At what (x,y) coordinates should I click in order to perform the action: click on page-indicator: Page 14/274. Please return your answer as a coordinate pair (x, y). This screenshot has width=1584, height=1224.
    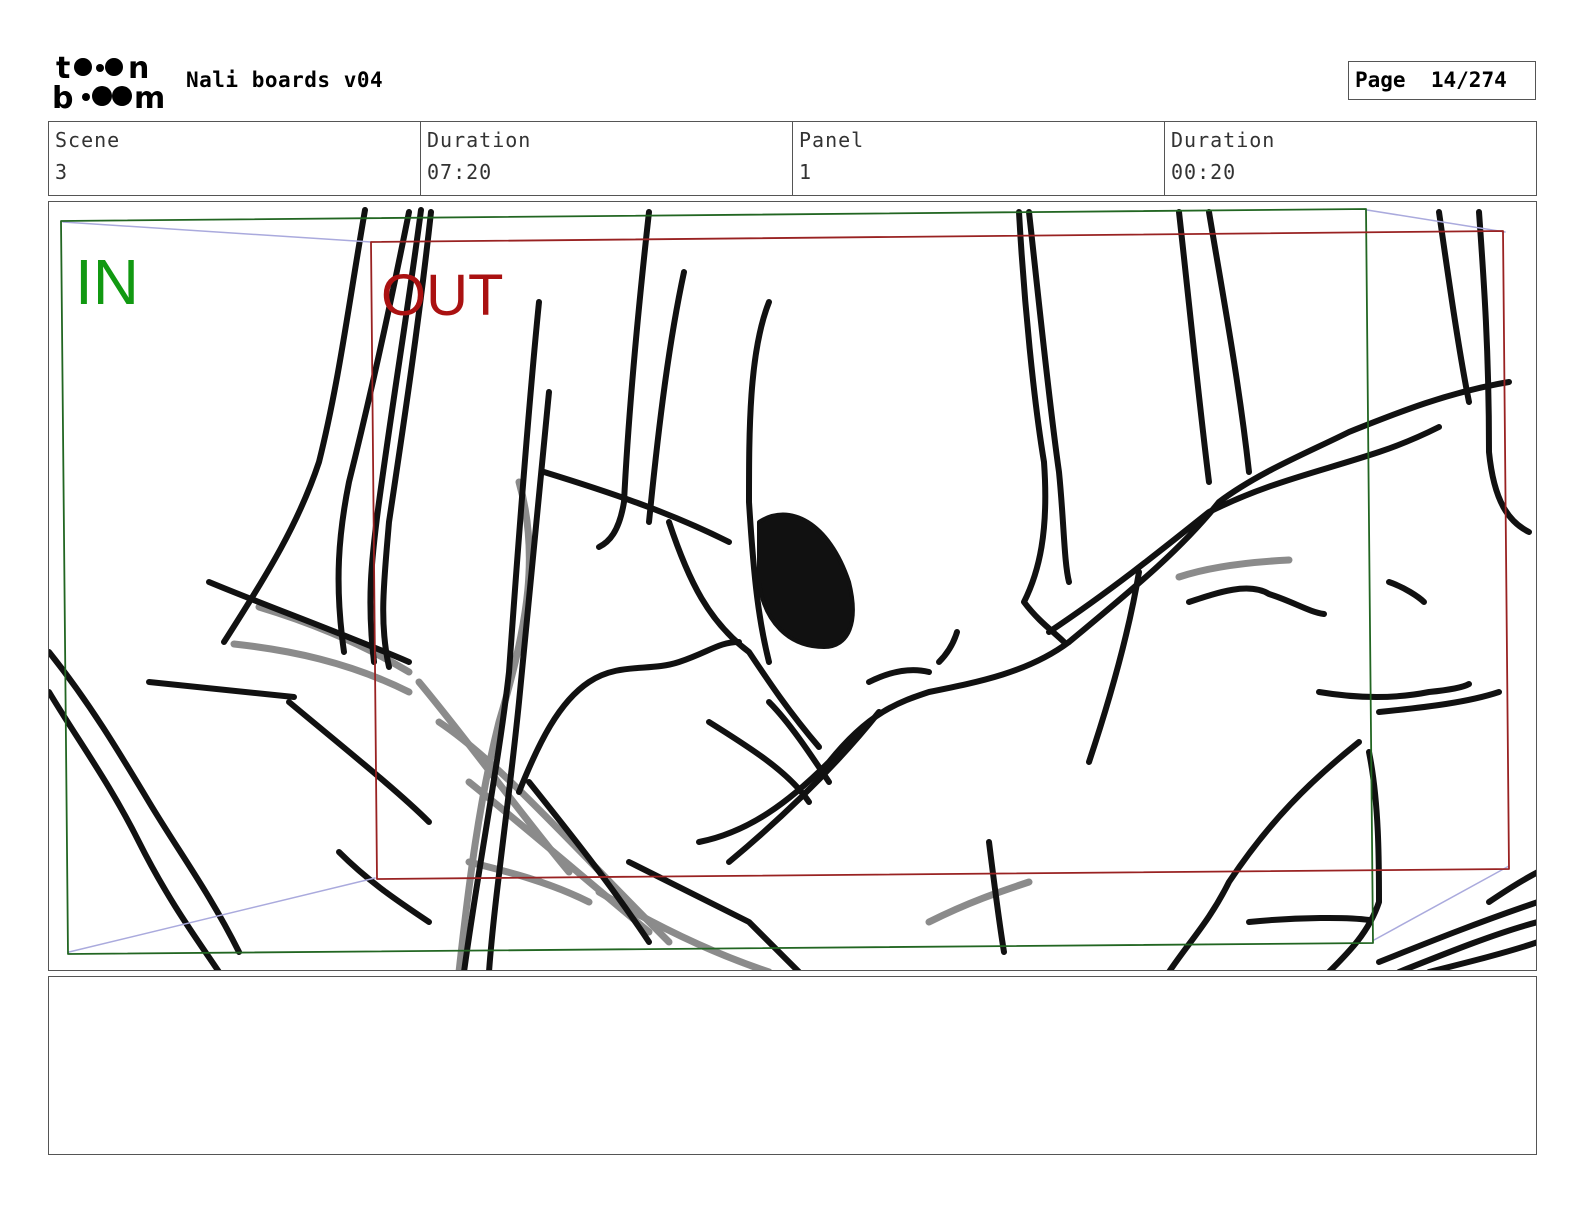
    Looking at the image, I should click on (1442, 80).